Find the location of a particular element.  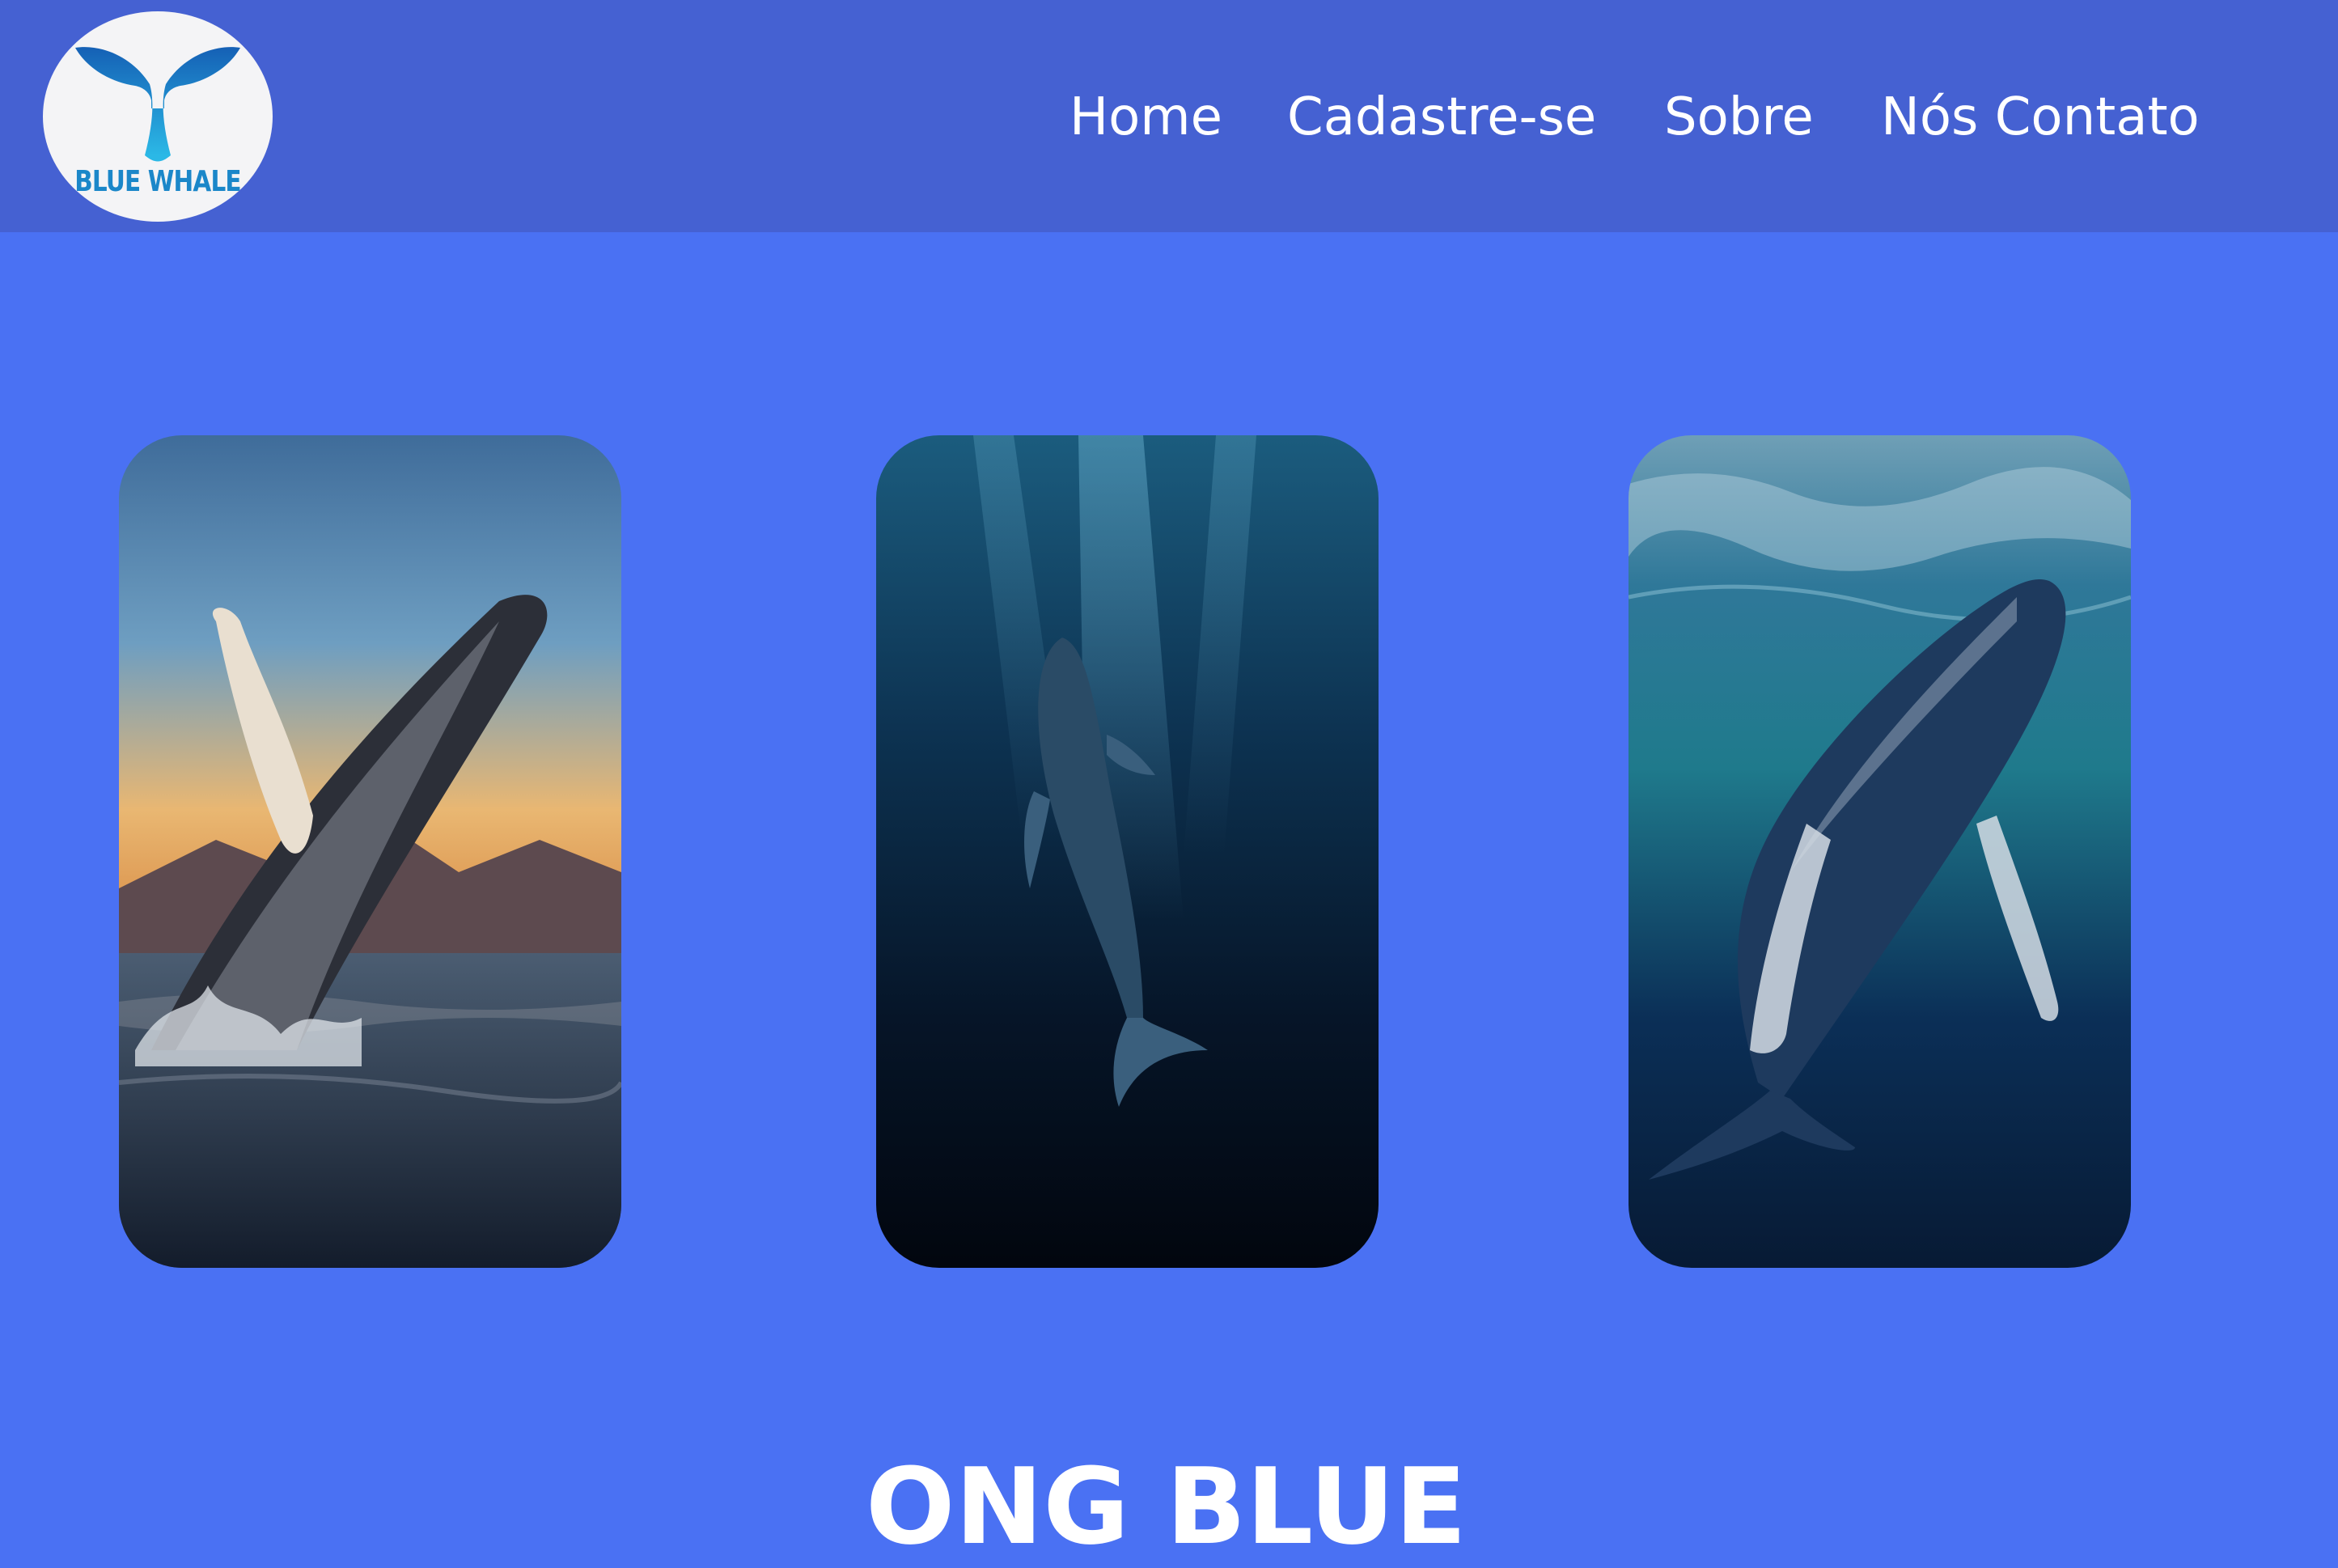

page-headline: ONG BLUE is located at coordinates (1166, 1507).